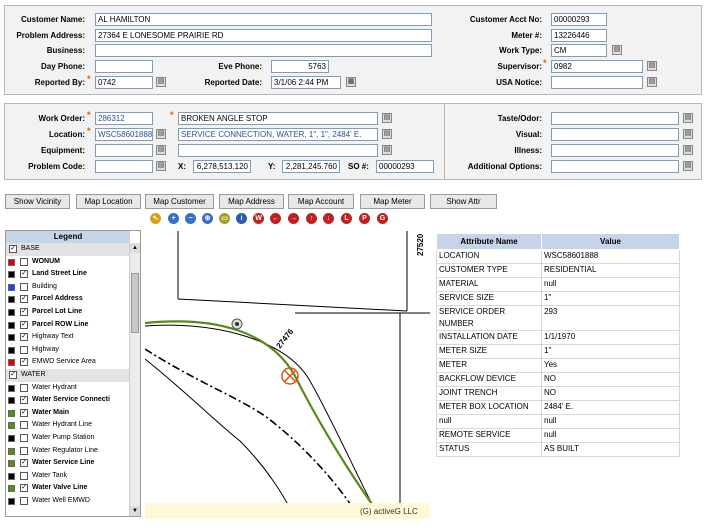 This screenshot has width=707, height=528. Describe the element at coordinates (579, 50) in the screenshot. I see `work-type-field: CM` at that location.